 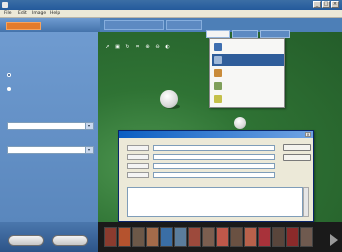 What do you see at coordinates (184, 25) in the screenshot?
I see `tab-two` at bounding box center [184, 25].